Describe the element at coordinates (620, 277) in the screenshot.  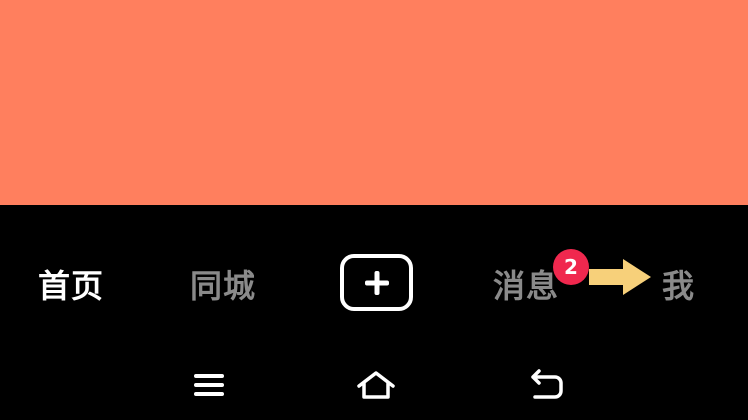
I see `arrow-right-icon` at that location.